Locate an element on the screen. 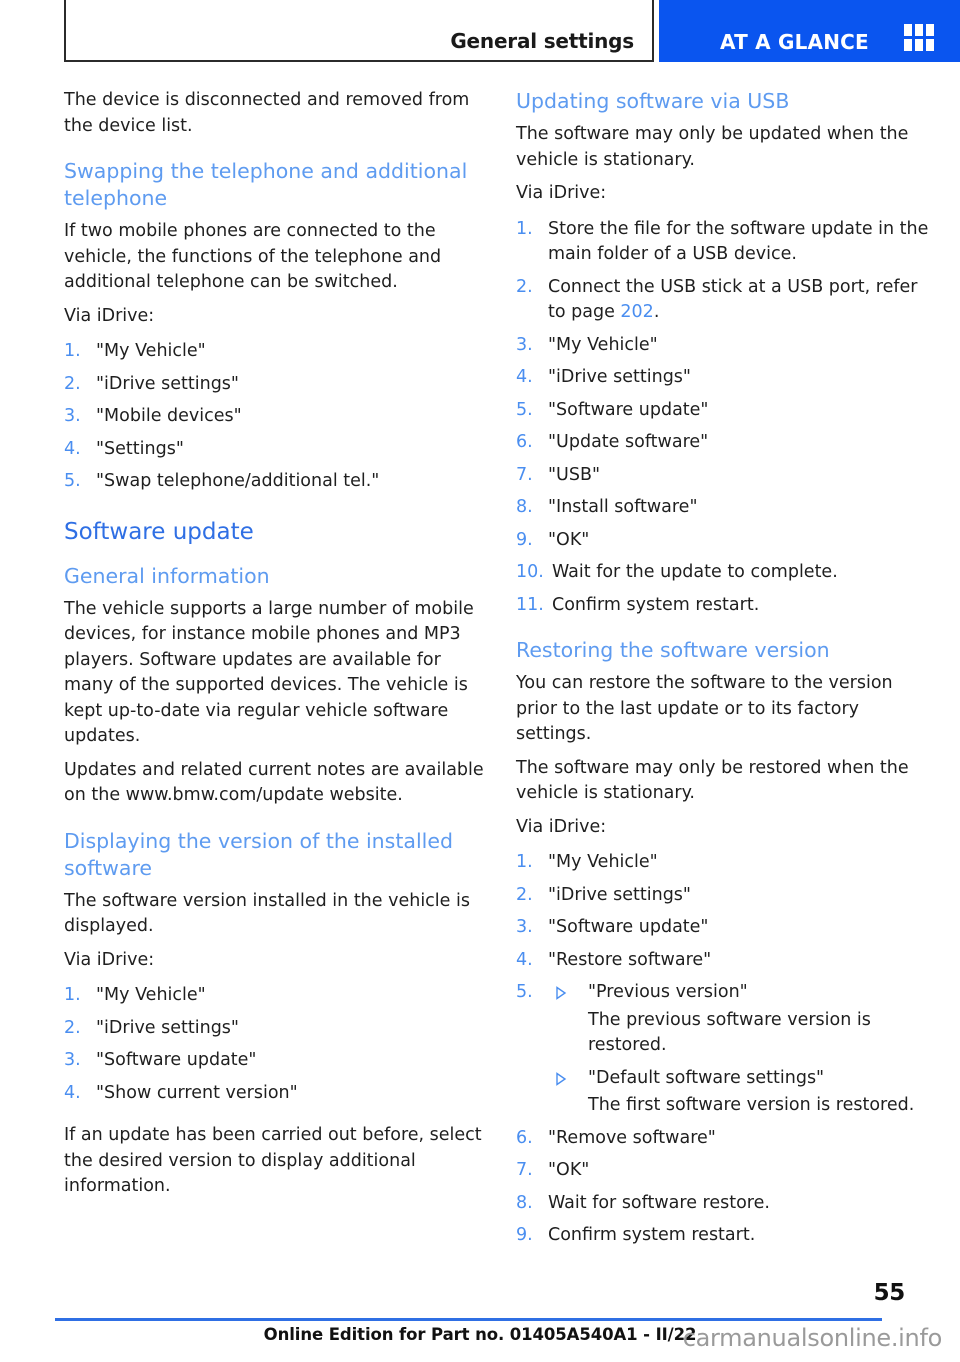 This screenshot has height=1362, width=960. list-item: 3. "My Vehicle" is located at coordinates (726, 346).